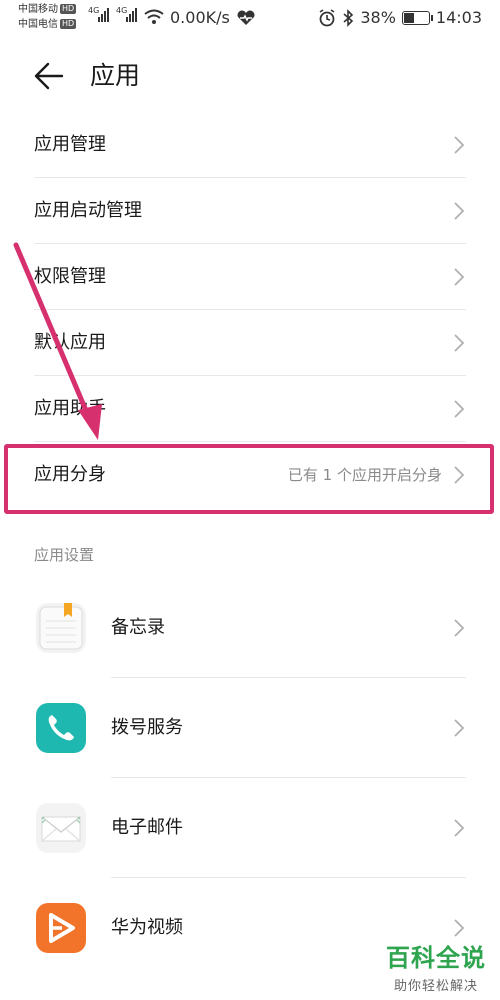 Image resolution: width=500 pixels, height=1000 pixels. Describe the element at coordinates (61, 828) in the screenshot. I see `mail-icon` at that location.